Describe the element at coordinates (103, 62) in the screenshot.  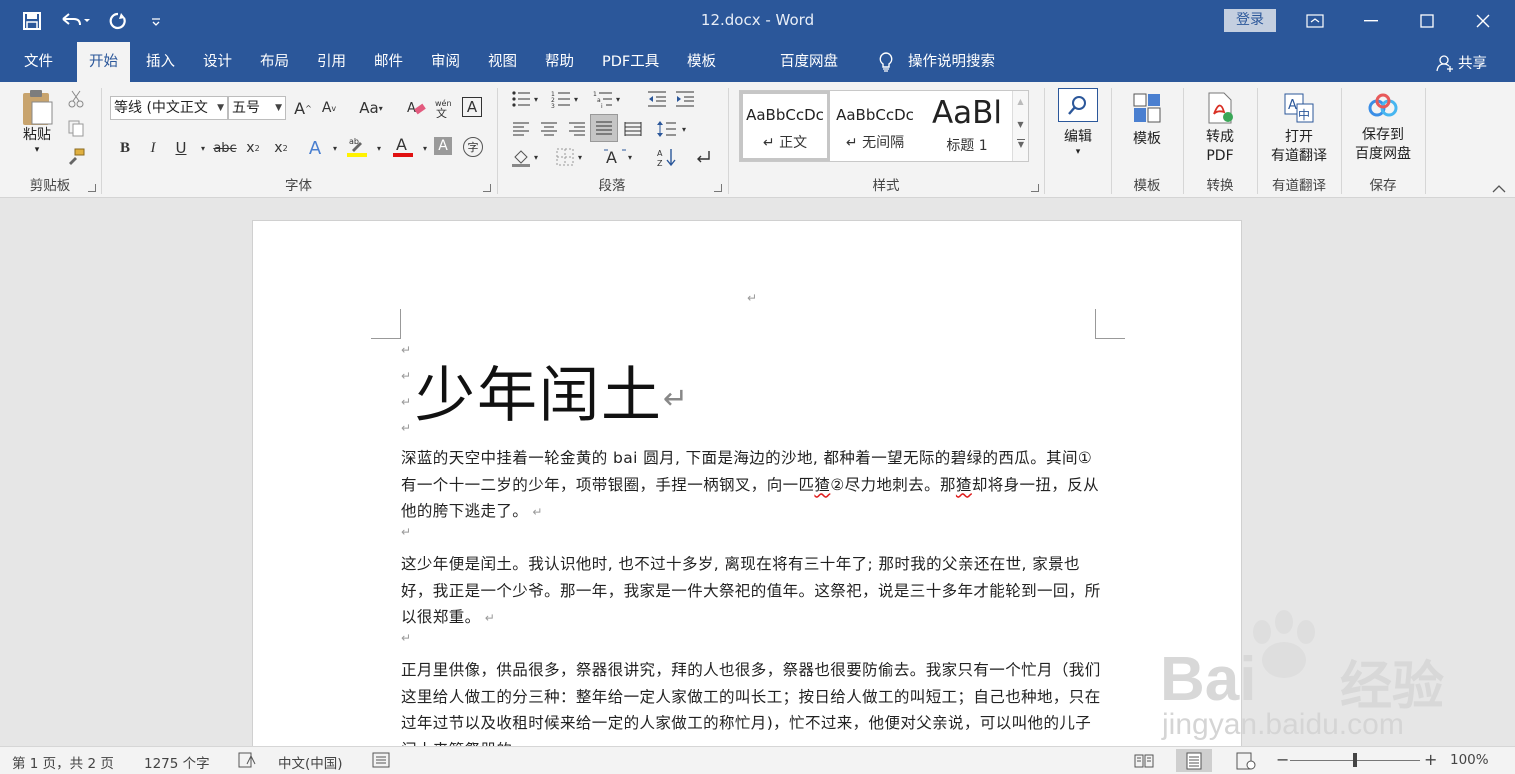
I see `tab-home: 开始` at that location.